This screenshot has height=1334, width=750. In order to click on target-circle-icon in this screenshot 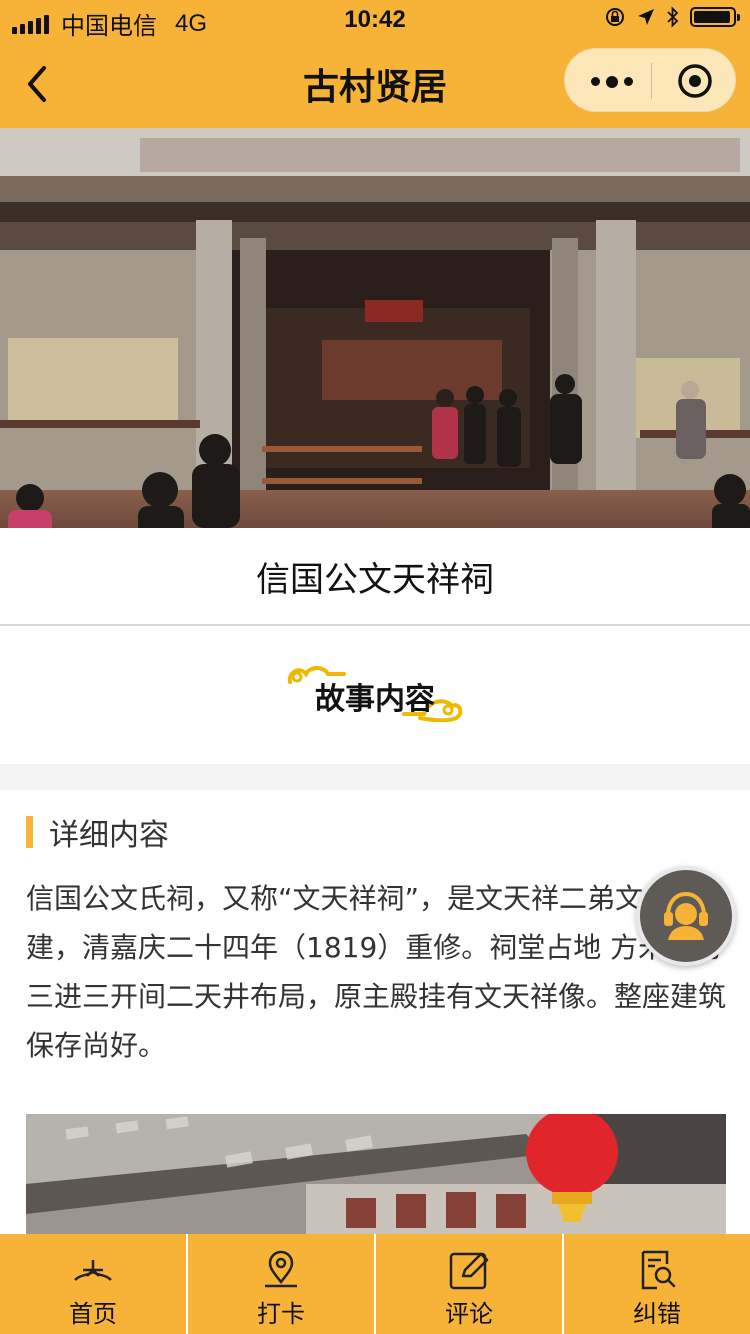, I will do `click(695, 81)`.